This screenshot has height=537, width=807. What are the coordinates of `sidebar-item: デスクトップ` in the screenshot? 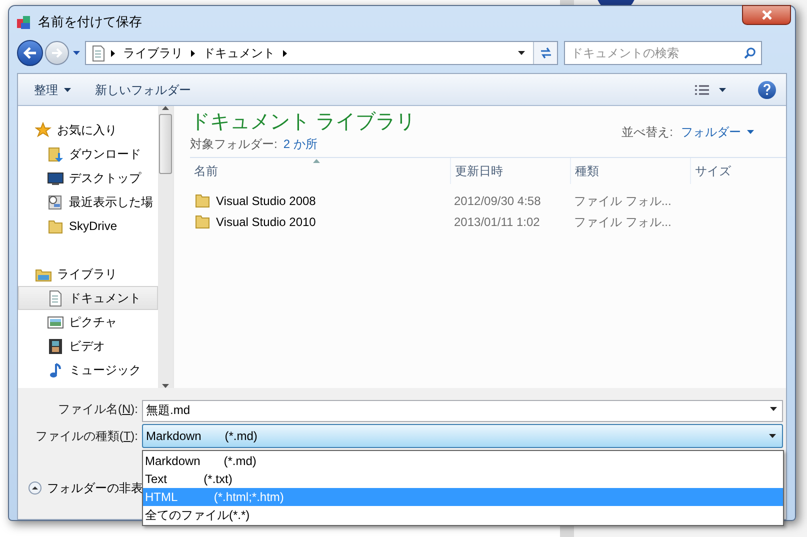 It's located at (88, 178).